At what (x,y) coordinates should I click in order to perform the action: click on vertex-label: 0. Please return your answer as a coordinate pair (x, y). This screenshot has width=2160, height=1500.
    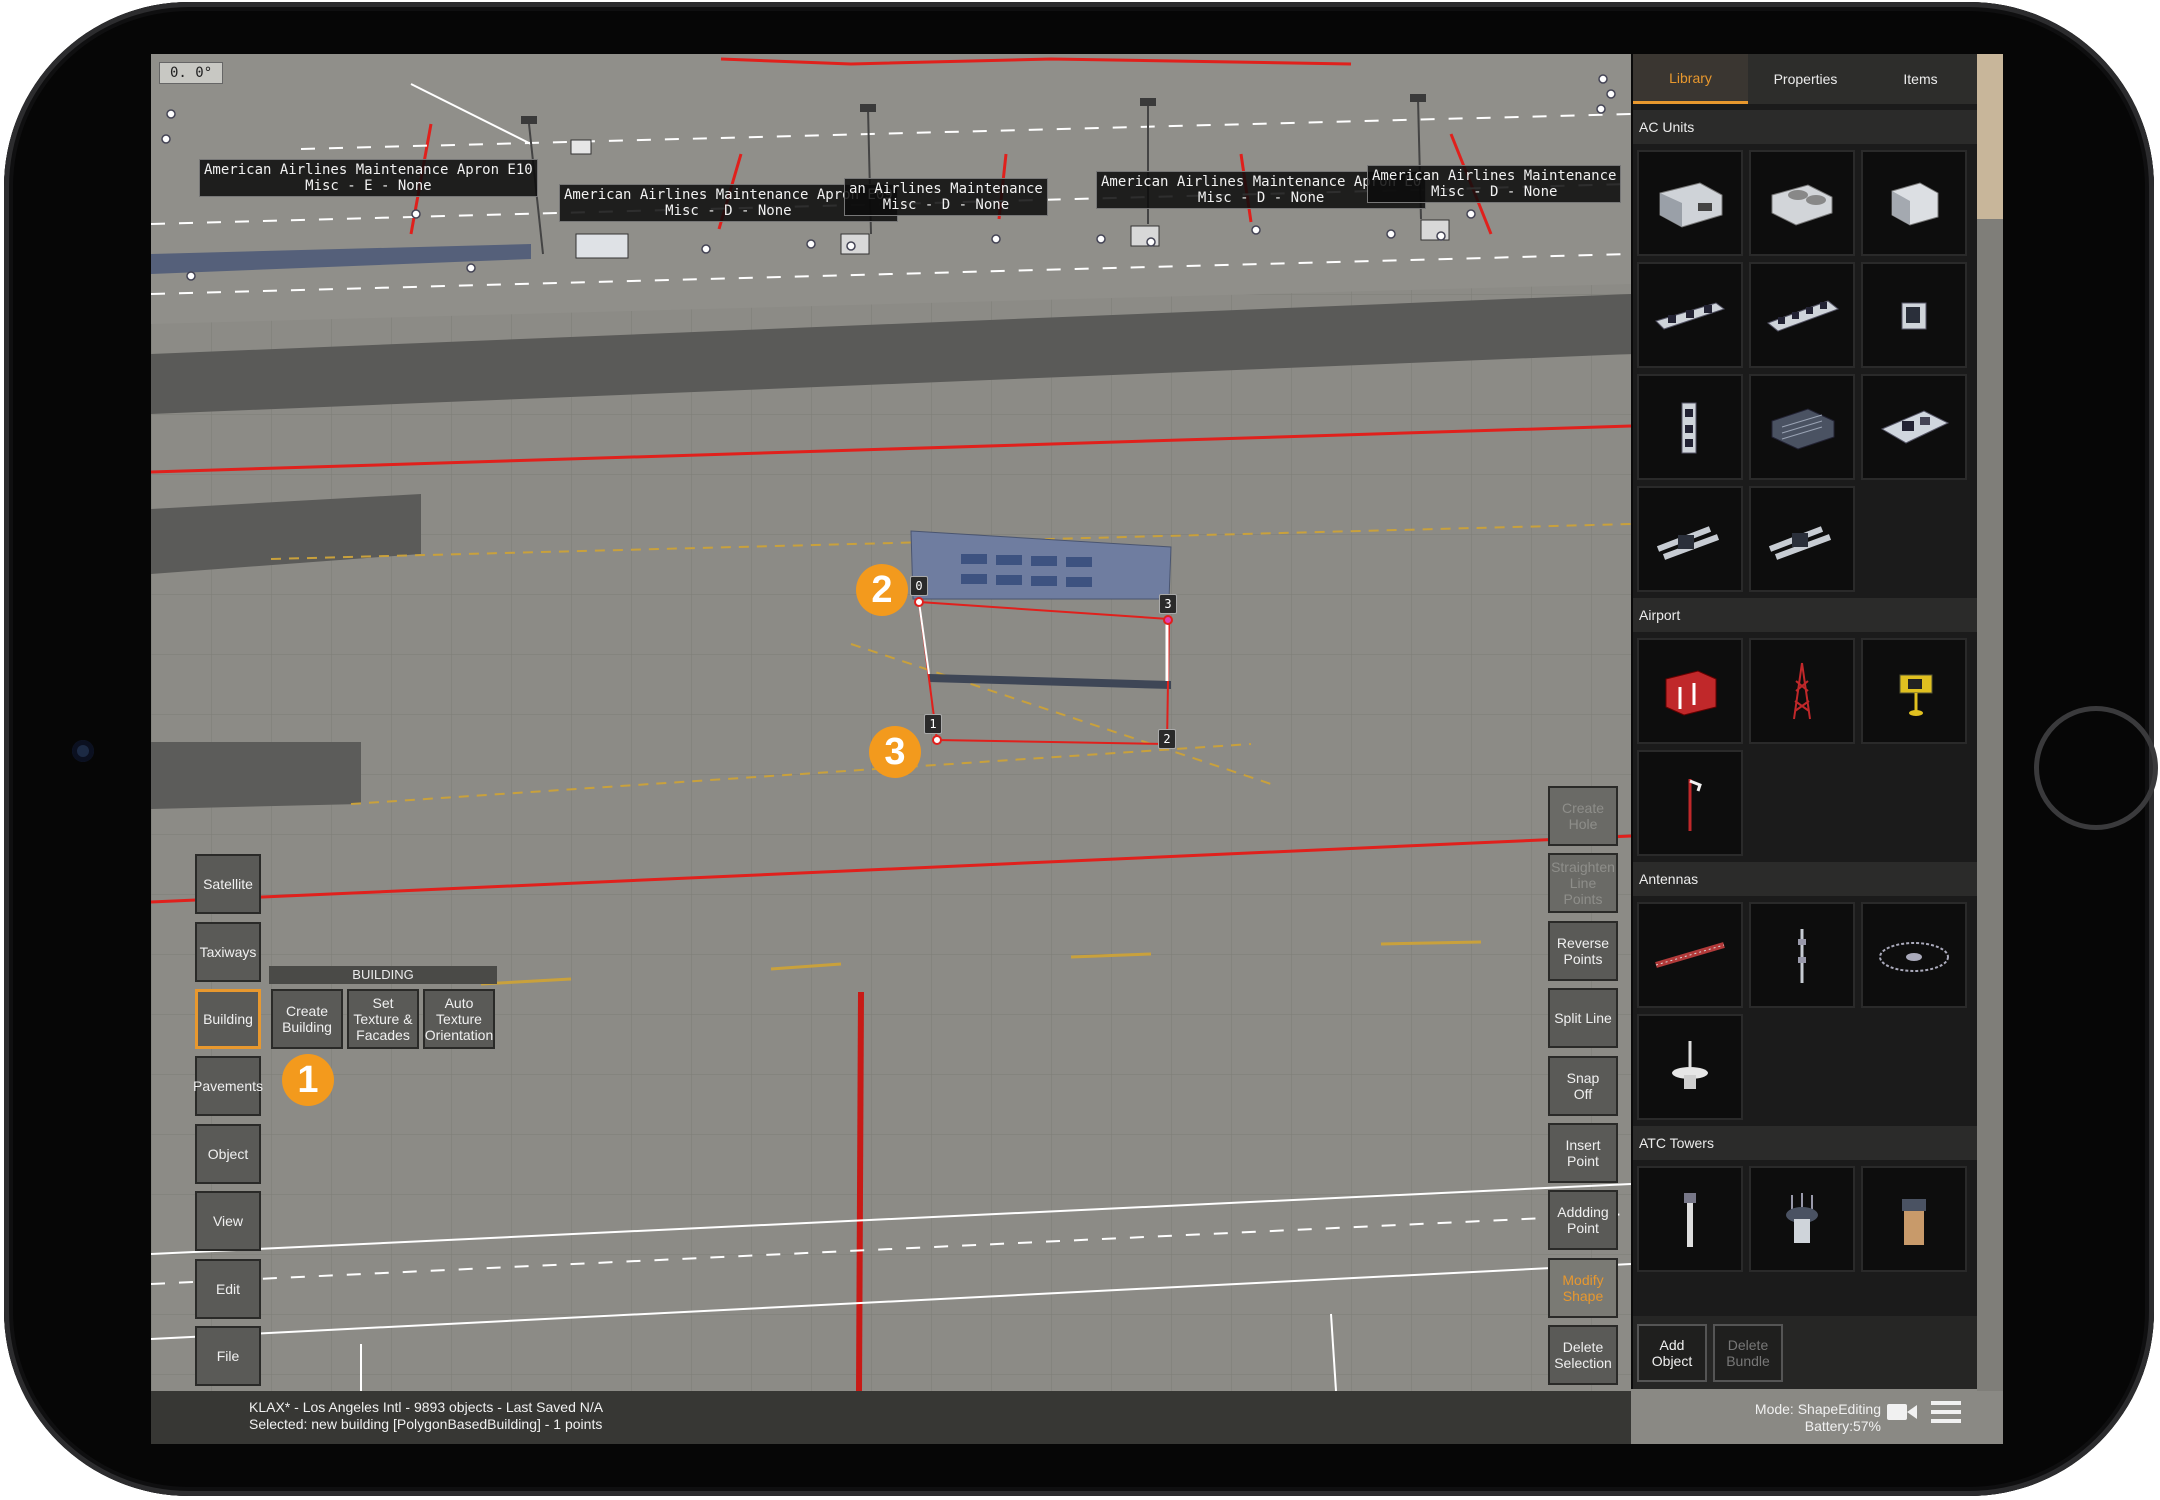
    Looking at the image, I should click on (919, 586).